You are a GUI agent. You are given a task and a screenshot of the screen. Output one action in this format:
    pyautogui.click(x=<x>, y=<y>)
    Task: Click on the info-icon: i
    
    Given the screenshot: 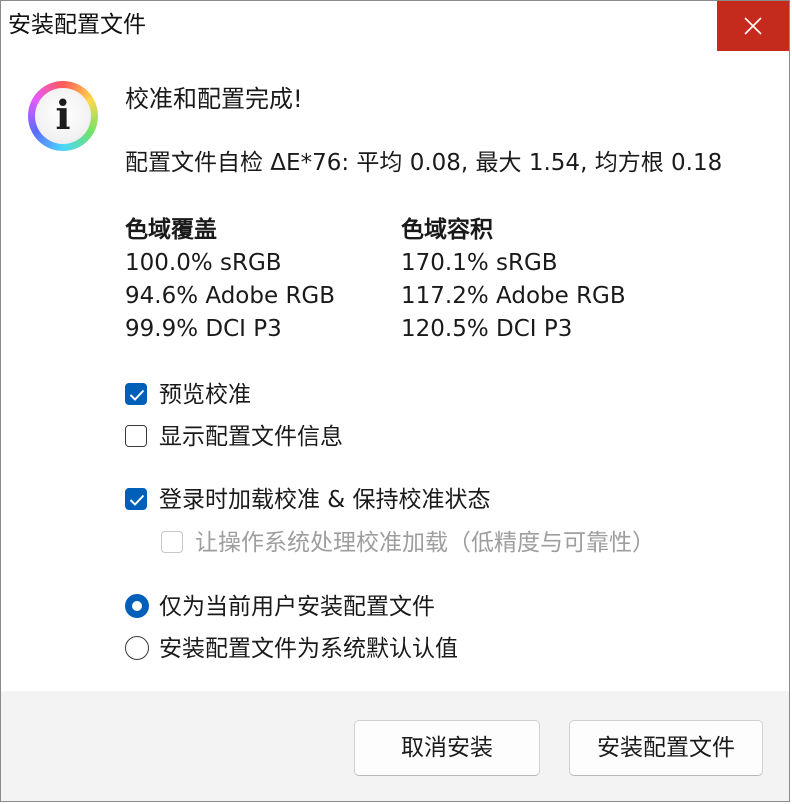 What is the action you would take?
    pyautogui.click(x=63, y=116)
    